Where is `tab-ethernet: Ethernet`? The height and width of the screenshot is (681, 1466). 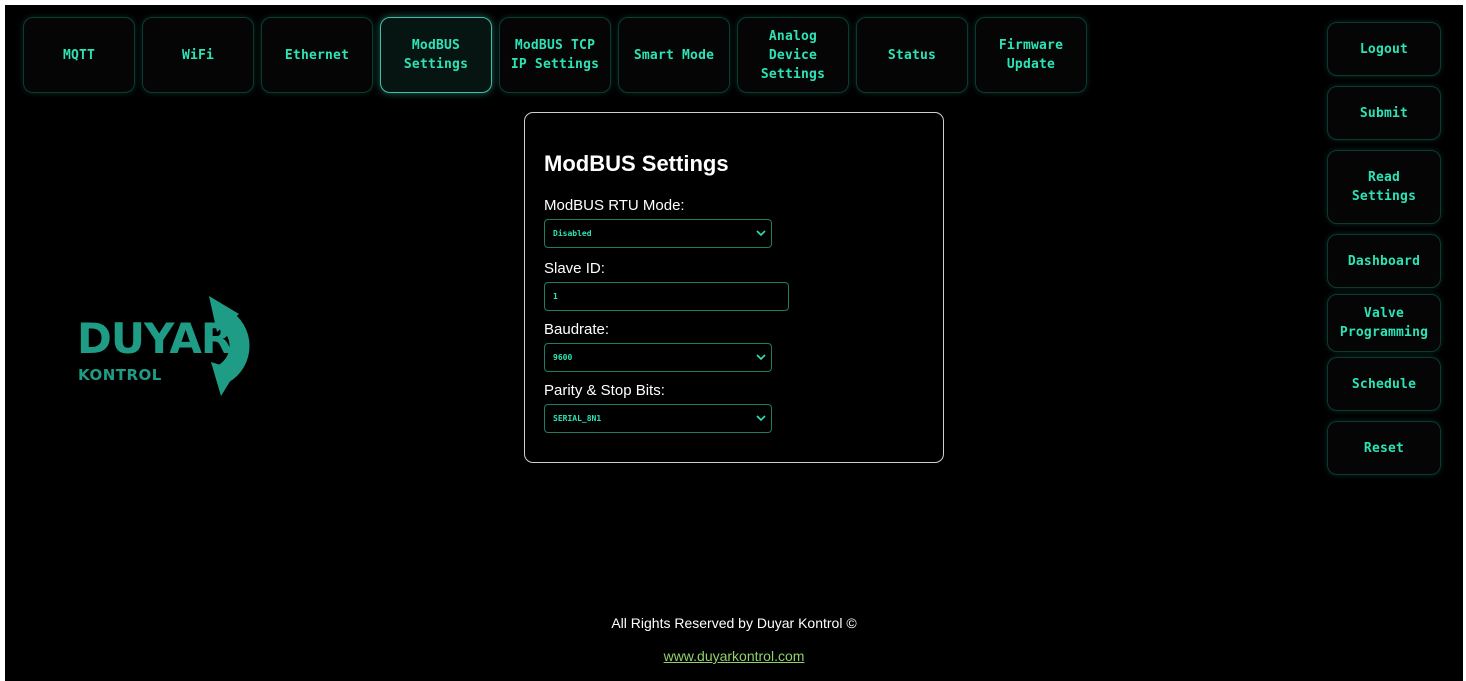
tab-ethernet: Ethernet is located at coordinates (317, 55).